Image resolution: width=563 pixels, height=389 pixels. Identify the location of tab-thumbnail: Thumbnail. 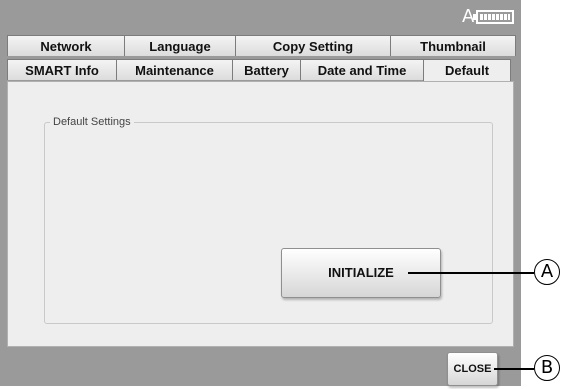
(453, 45).